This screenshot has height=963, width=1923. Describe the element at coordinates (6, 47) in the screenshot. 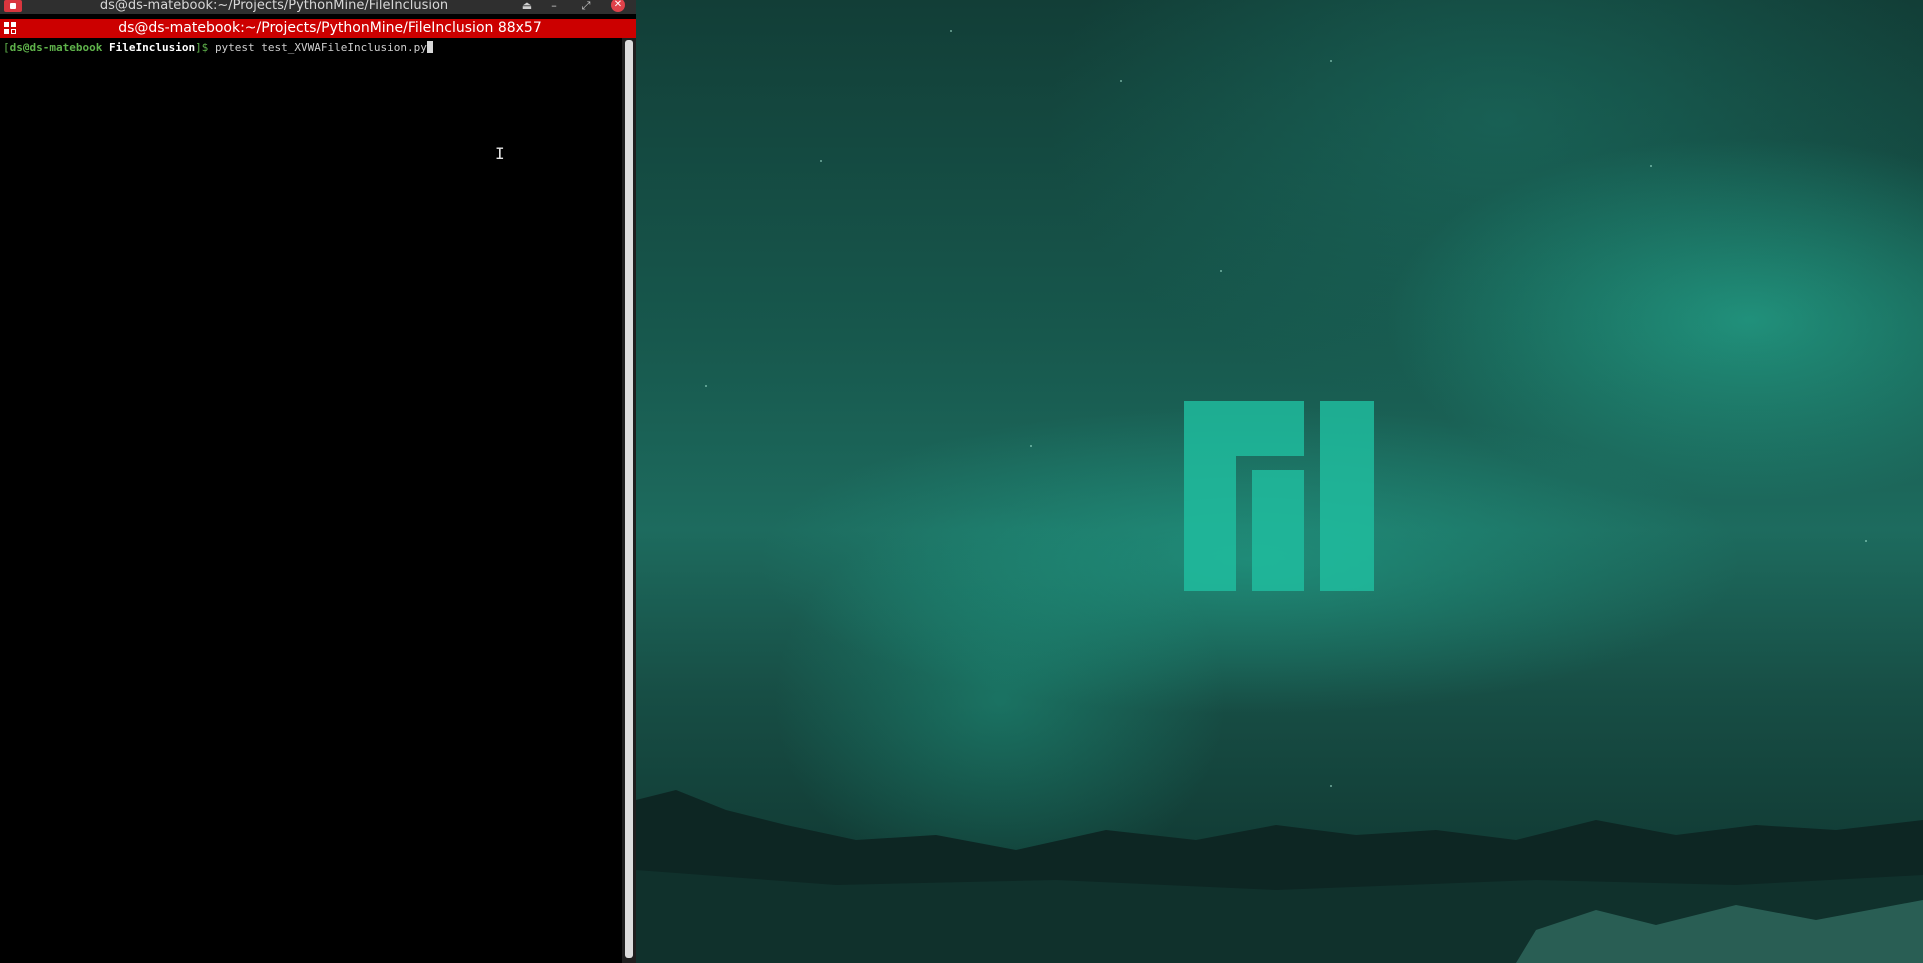

I see `prompt-open-bracket: [` at that location.